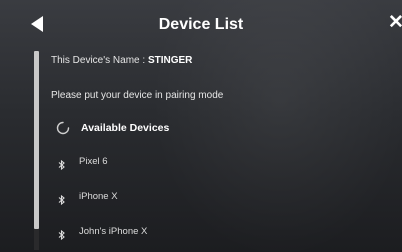  Describe the element at coordinates (170, 60) in the screenshot. I see `device-name-value: STINGER` at that location.